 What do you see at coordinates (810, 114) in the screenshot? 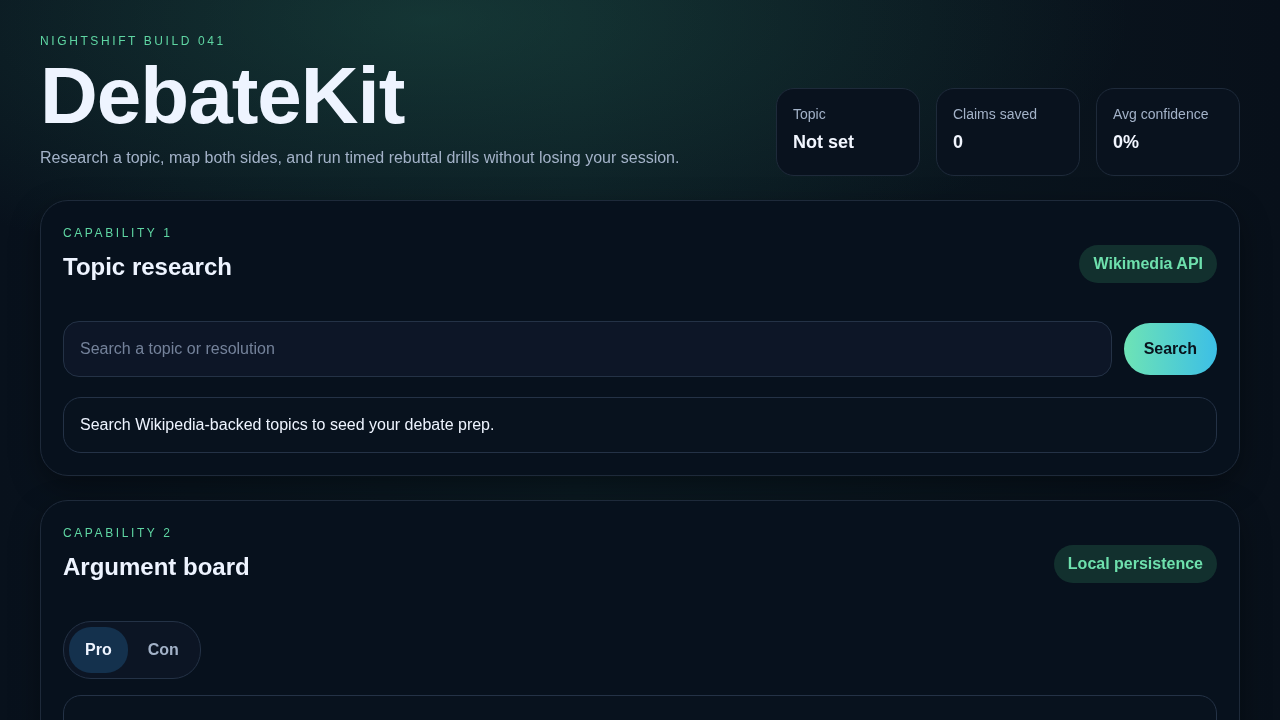
I see `stat-label: Topic` at bounding box center [810, 114].